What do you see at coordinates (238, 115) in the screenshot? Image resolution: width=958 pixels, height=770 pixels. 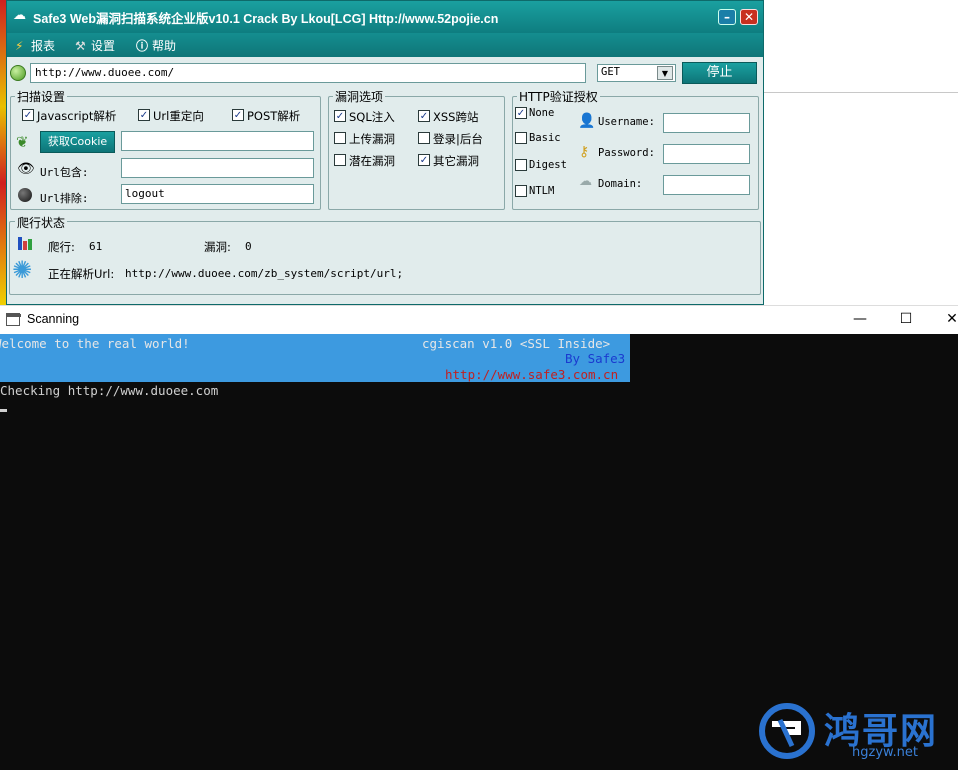 I see `post-parse-checkbox: ✓` at bounding box center [238, 115].